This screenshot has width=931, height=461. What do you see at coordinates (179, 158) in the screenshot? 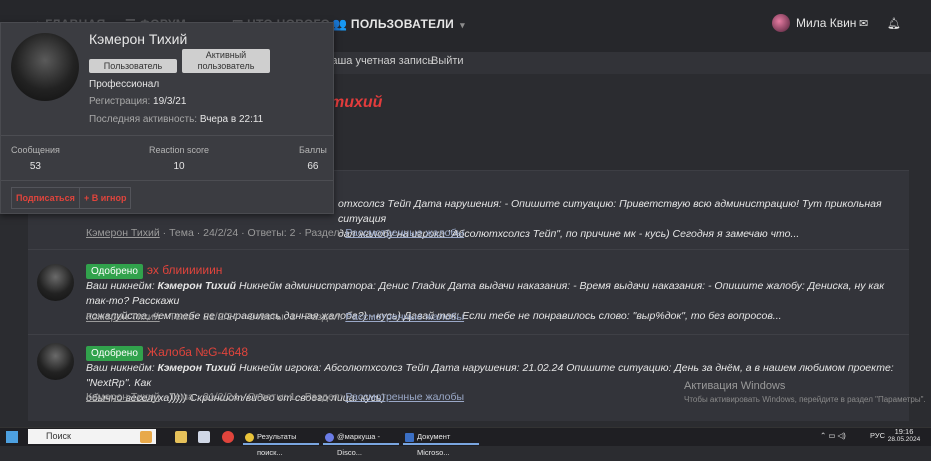
I see `stat-reaction-score: Reaction score 10` at bounding box center [179, 158].